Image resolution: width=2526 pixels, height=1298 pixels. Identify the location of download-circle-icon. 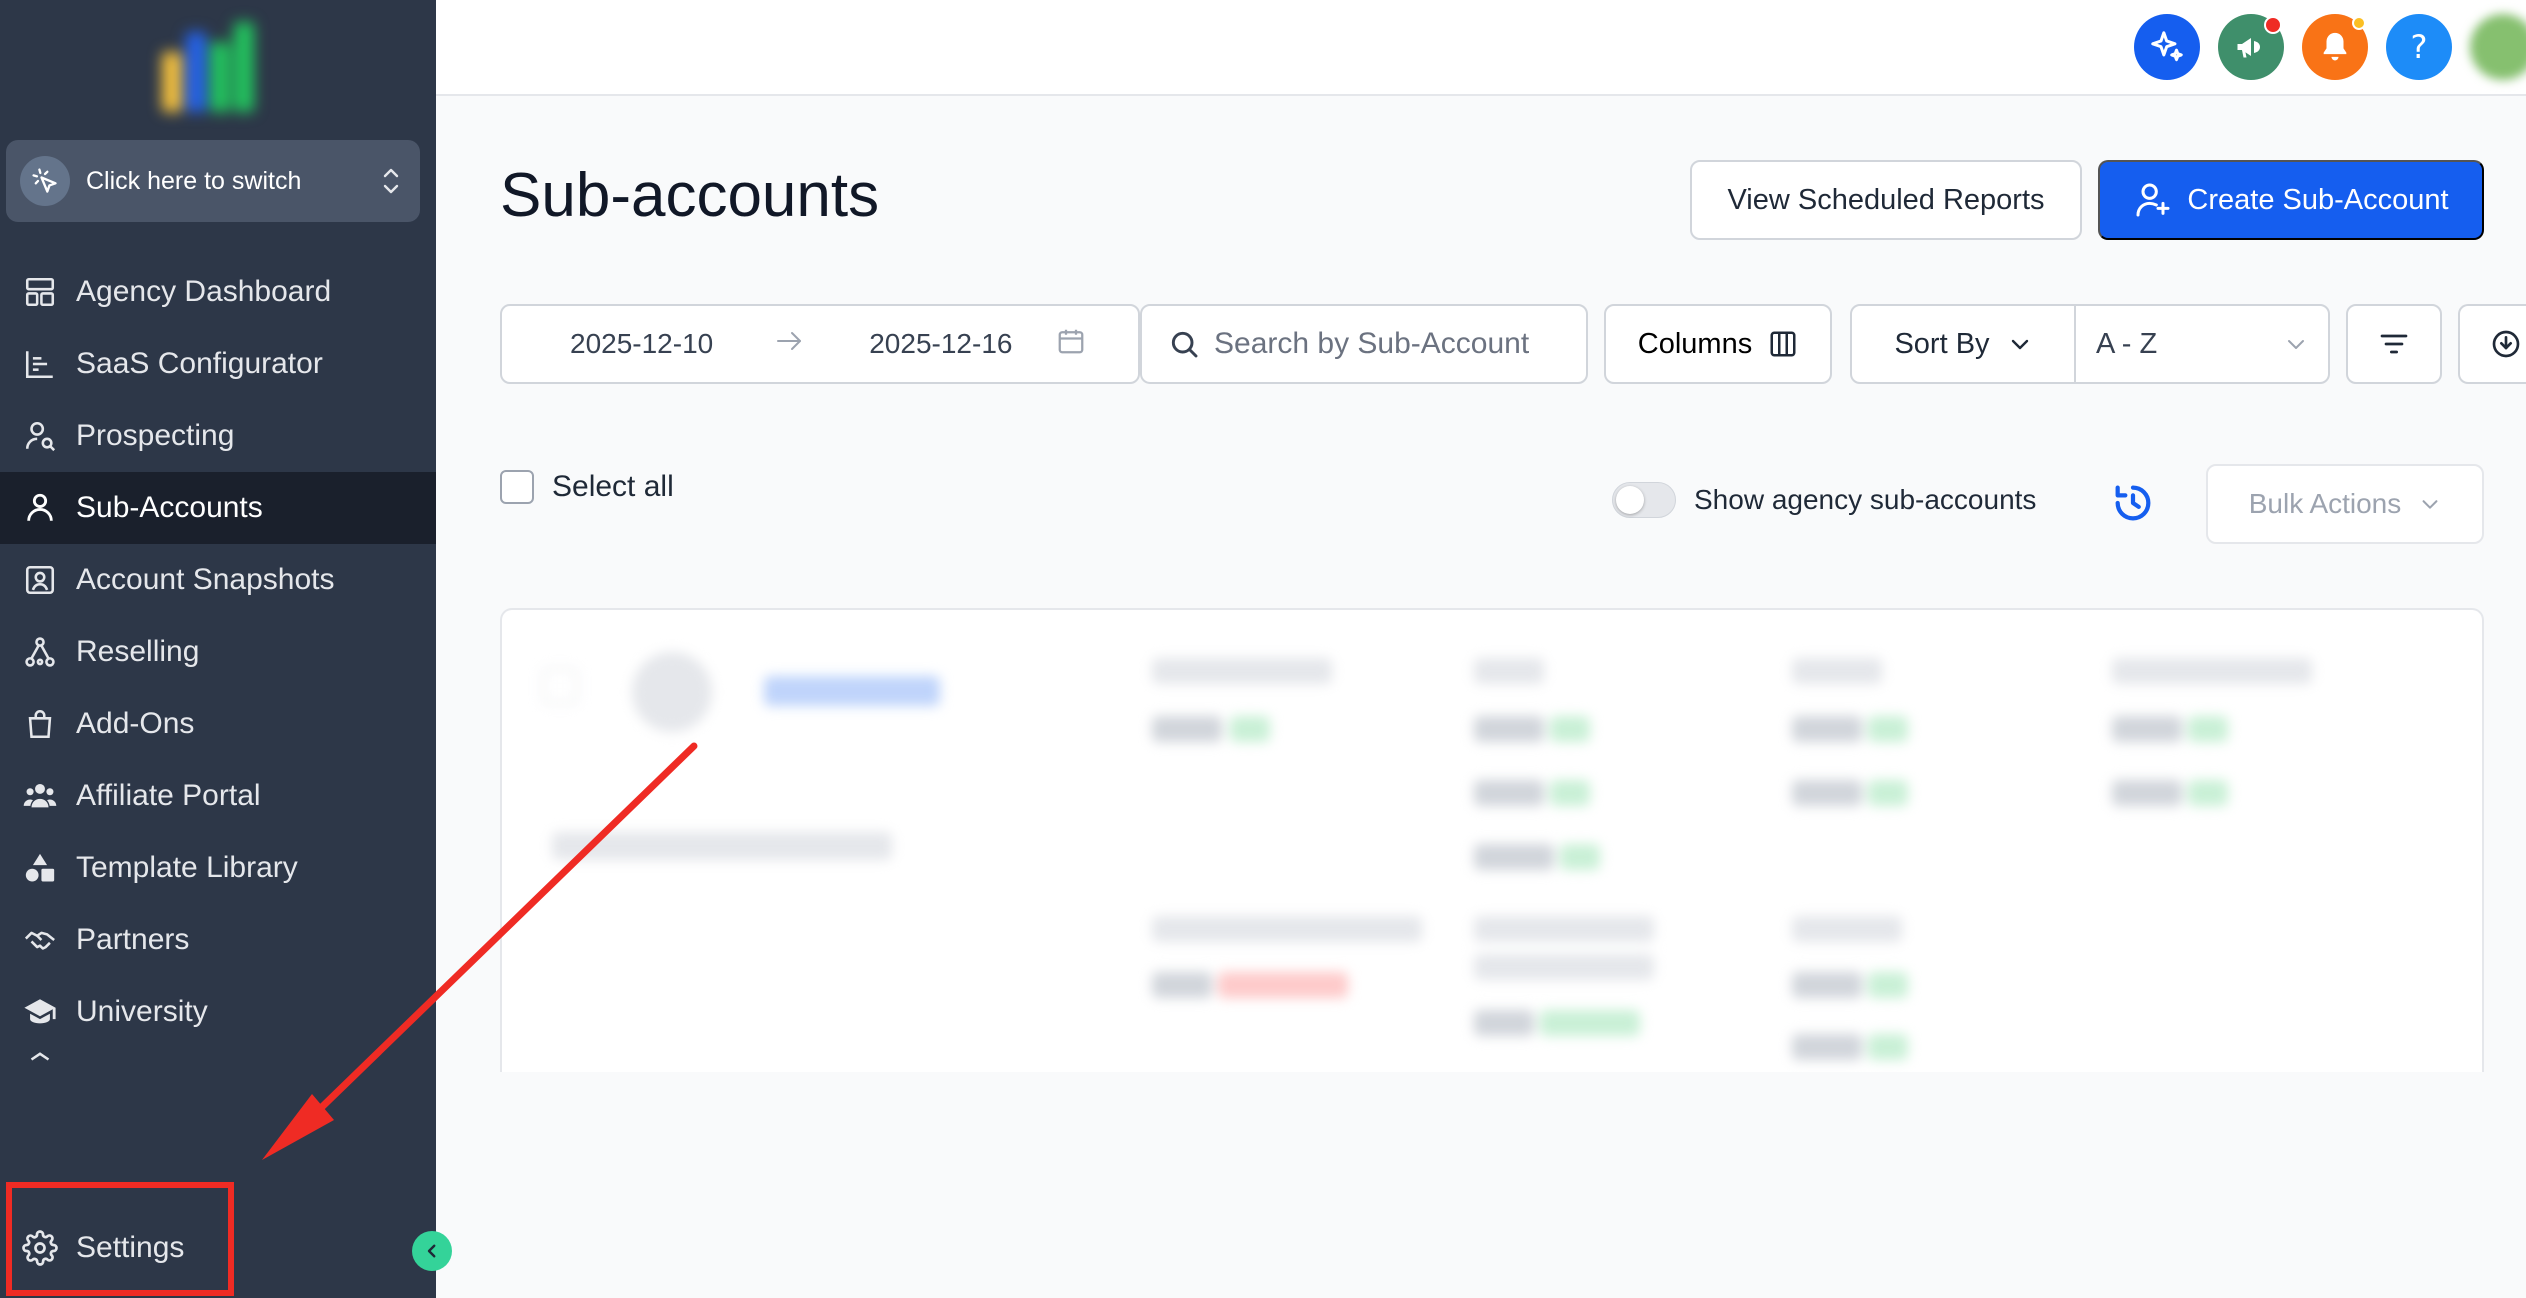
(2506, 344).